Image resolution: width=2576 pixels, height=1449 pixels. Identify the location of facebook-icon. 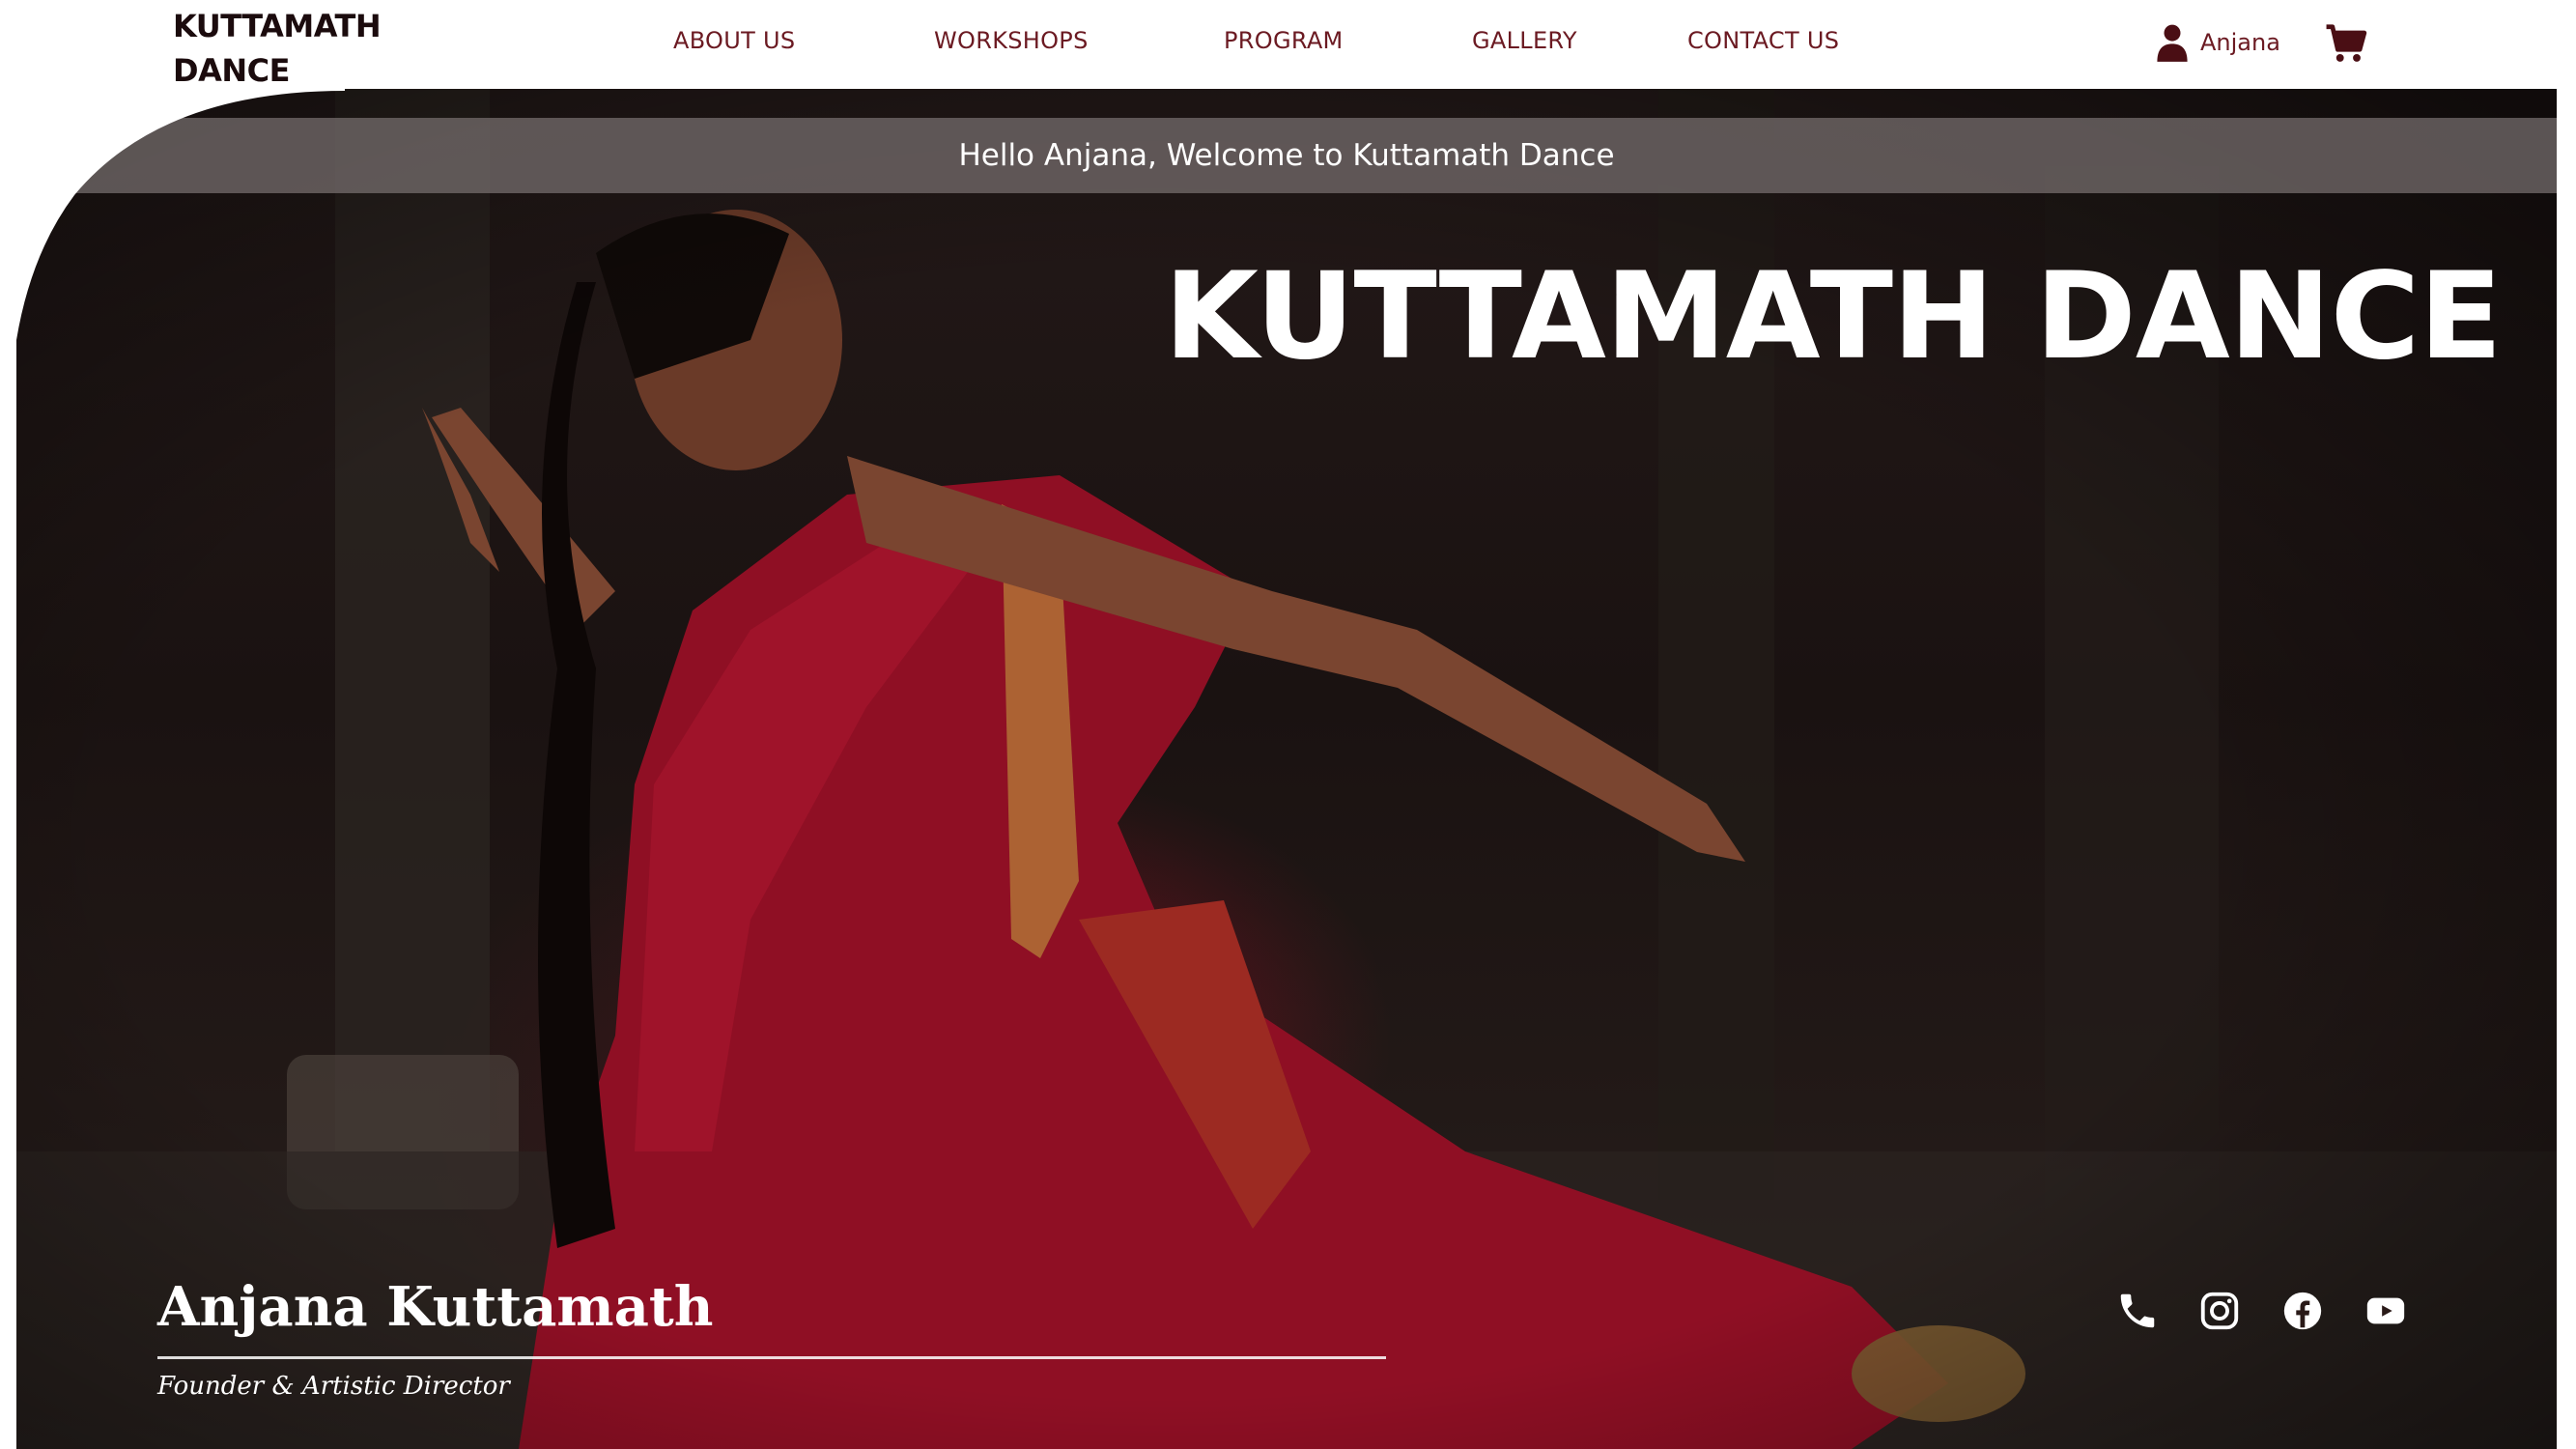
(2302, 1311).